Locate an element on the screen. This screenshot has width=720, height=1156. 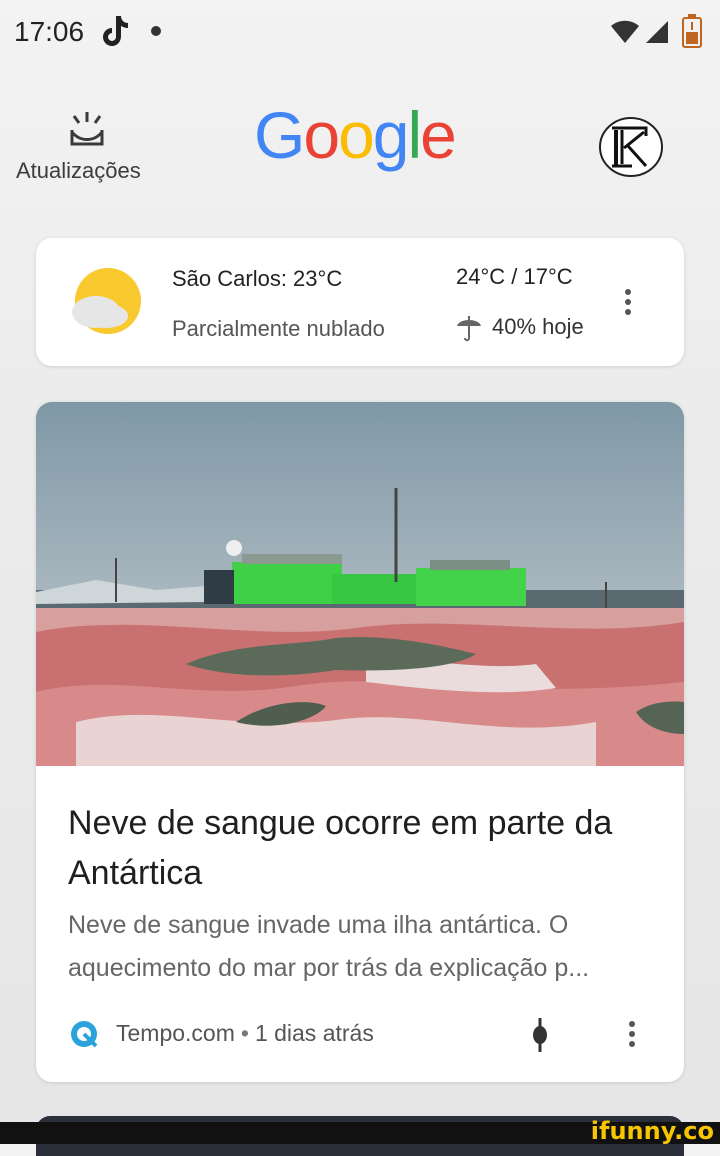
logo-letter: g is located at coordinates (391, 135).